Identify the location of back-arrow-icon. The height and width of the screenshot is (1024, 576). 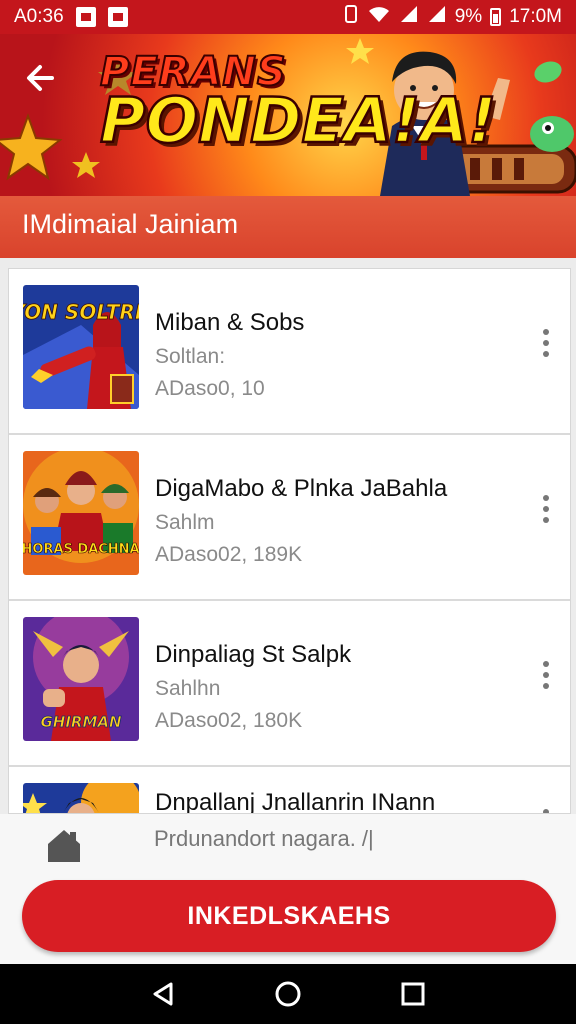
(40, 78).